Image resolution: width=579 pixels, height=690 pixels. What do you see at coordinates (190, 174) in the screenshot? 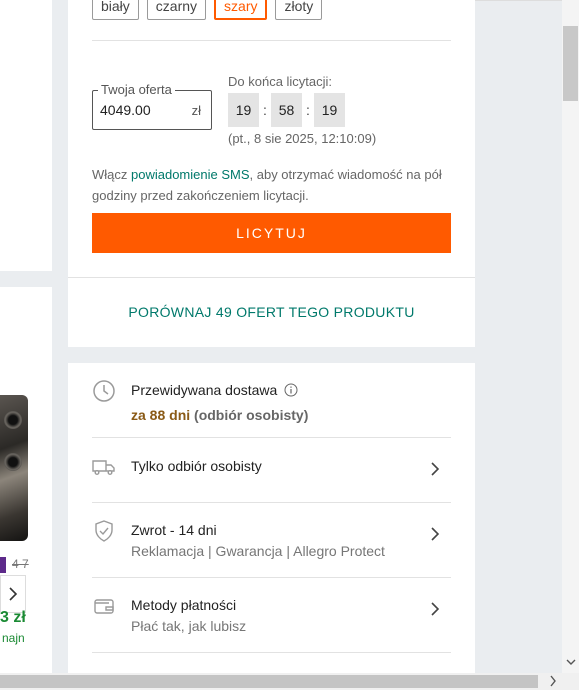
I see `sms-notification-link: powiadomienie SMS` at bounding box center [190, 174].